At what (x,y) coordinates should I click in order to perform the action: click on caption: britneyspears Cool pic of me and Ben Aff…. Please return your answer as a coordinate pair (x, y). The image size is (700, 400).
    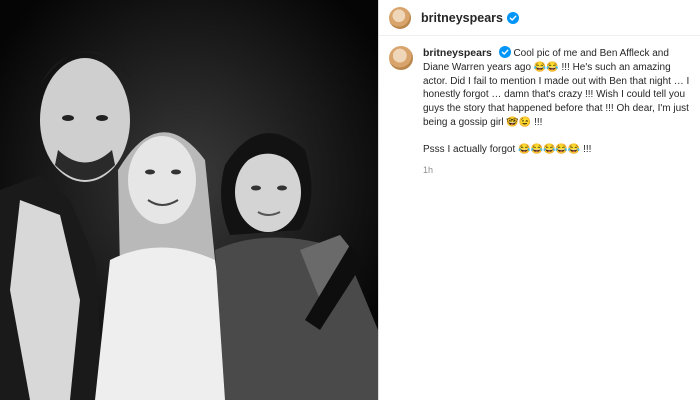
    Looking at the image, I should click on (558, 111).